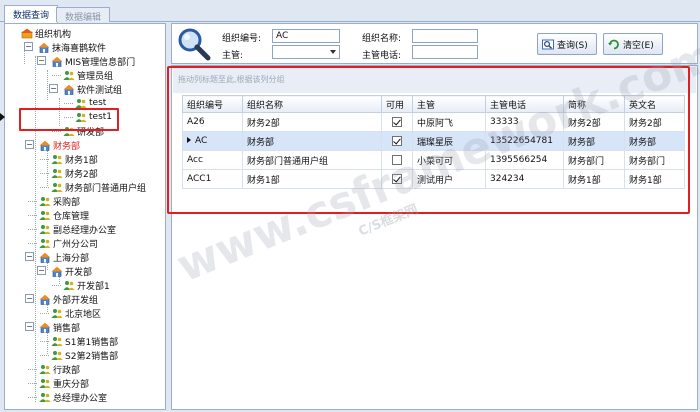  I want to click on cell-name: 财务1部, so click(312, 179).